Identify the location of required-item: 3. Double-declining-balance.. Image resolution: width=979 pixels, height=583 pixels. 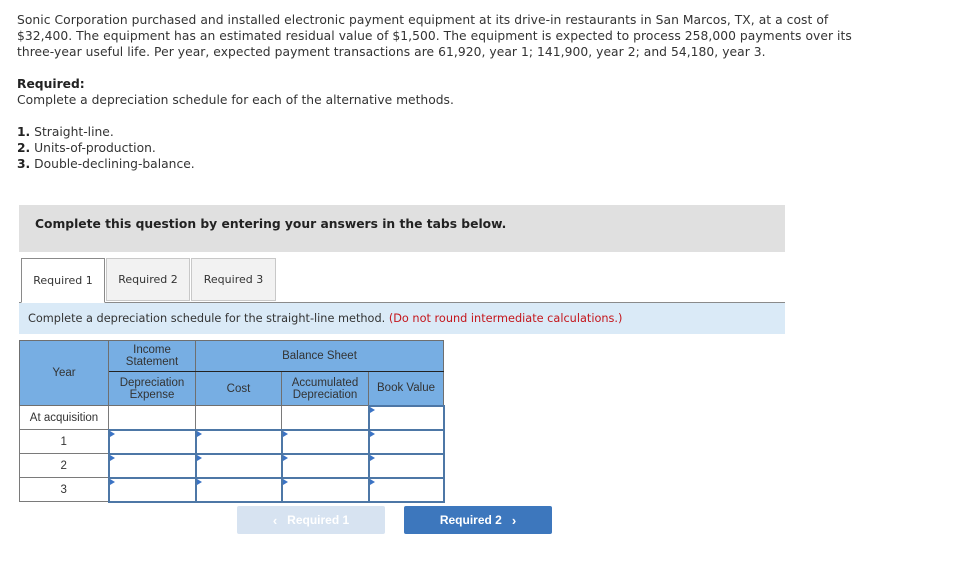
(106, 164).